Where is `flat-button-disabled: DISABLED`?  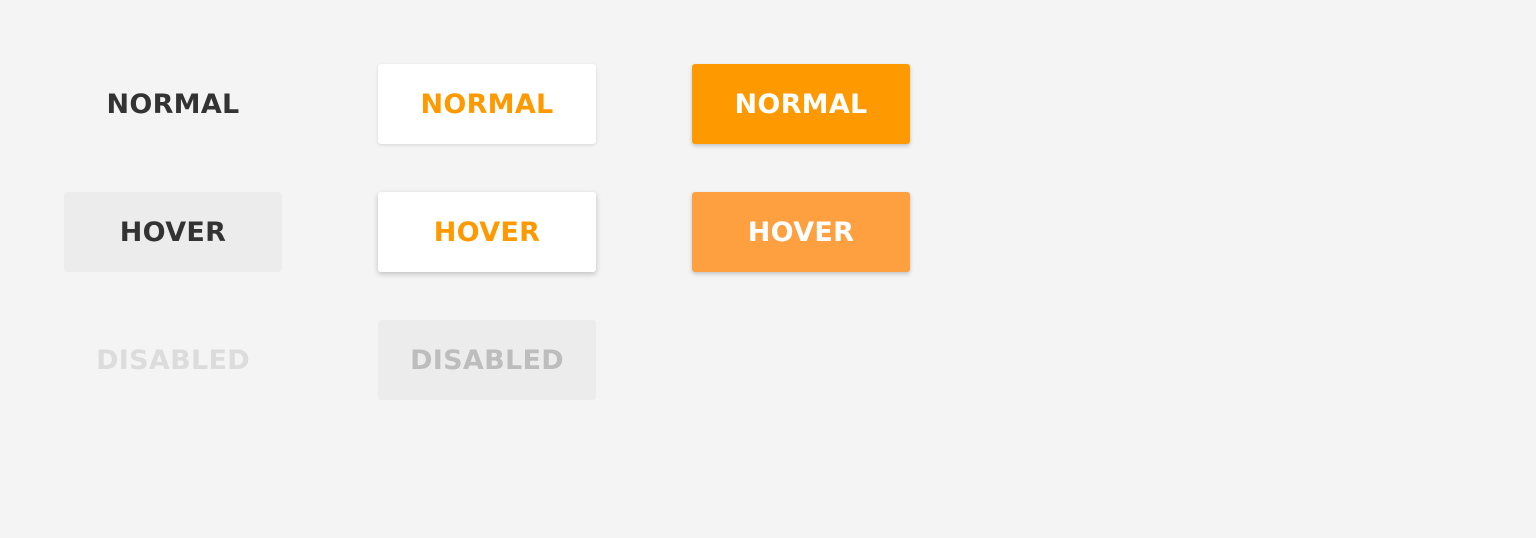
flat-button-disabled: DISABLED is located at coordinates (173, 360).